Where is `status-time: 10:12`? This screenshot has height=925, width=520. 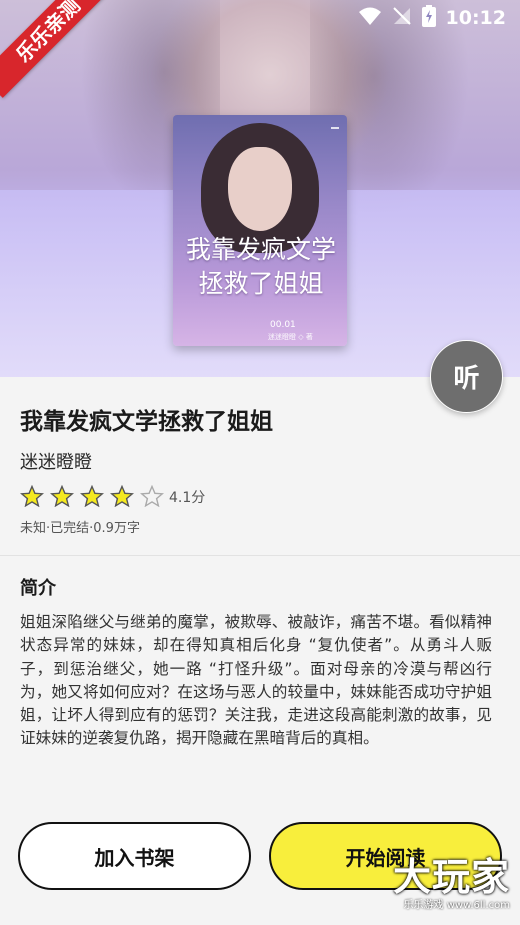
status-time: 10:12 is located at coordinates (475, 18).